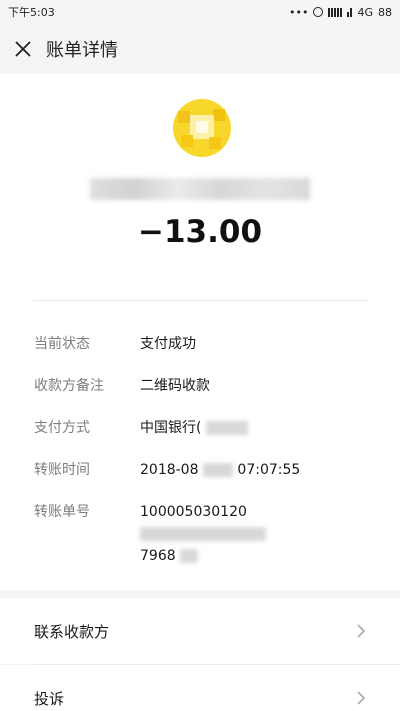  What do you see at coordinates (350, 12) in the screenshot?
I see `signal-strength-icon` at bounding box center [350, 12].